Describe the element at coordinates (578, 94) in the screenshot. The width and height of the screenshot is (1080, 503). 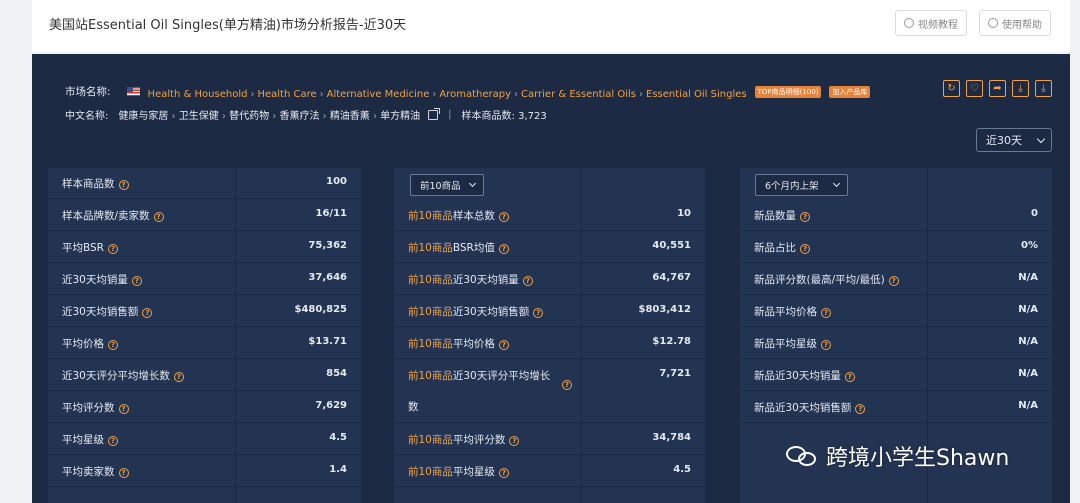
I see `breadcrumb-item: Carrier & Essential Oils` at that location.